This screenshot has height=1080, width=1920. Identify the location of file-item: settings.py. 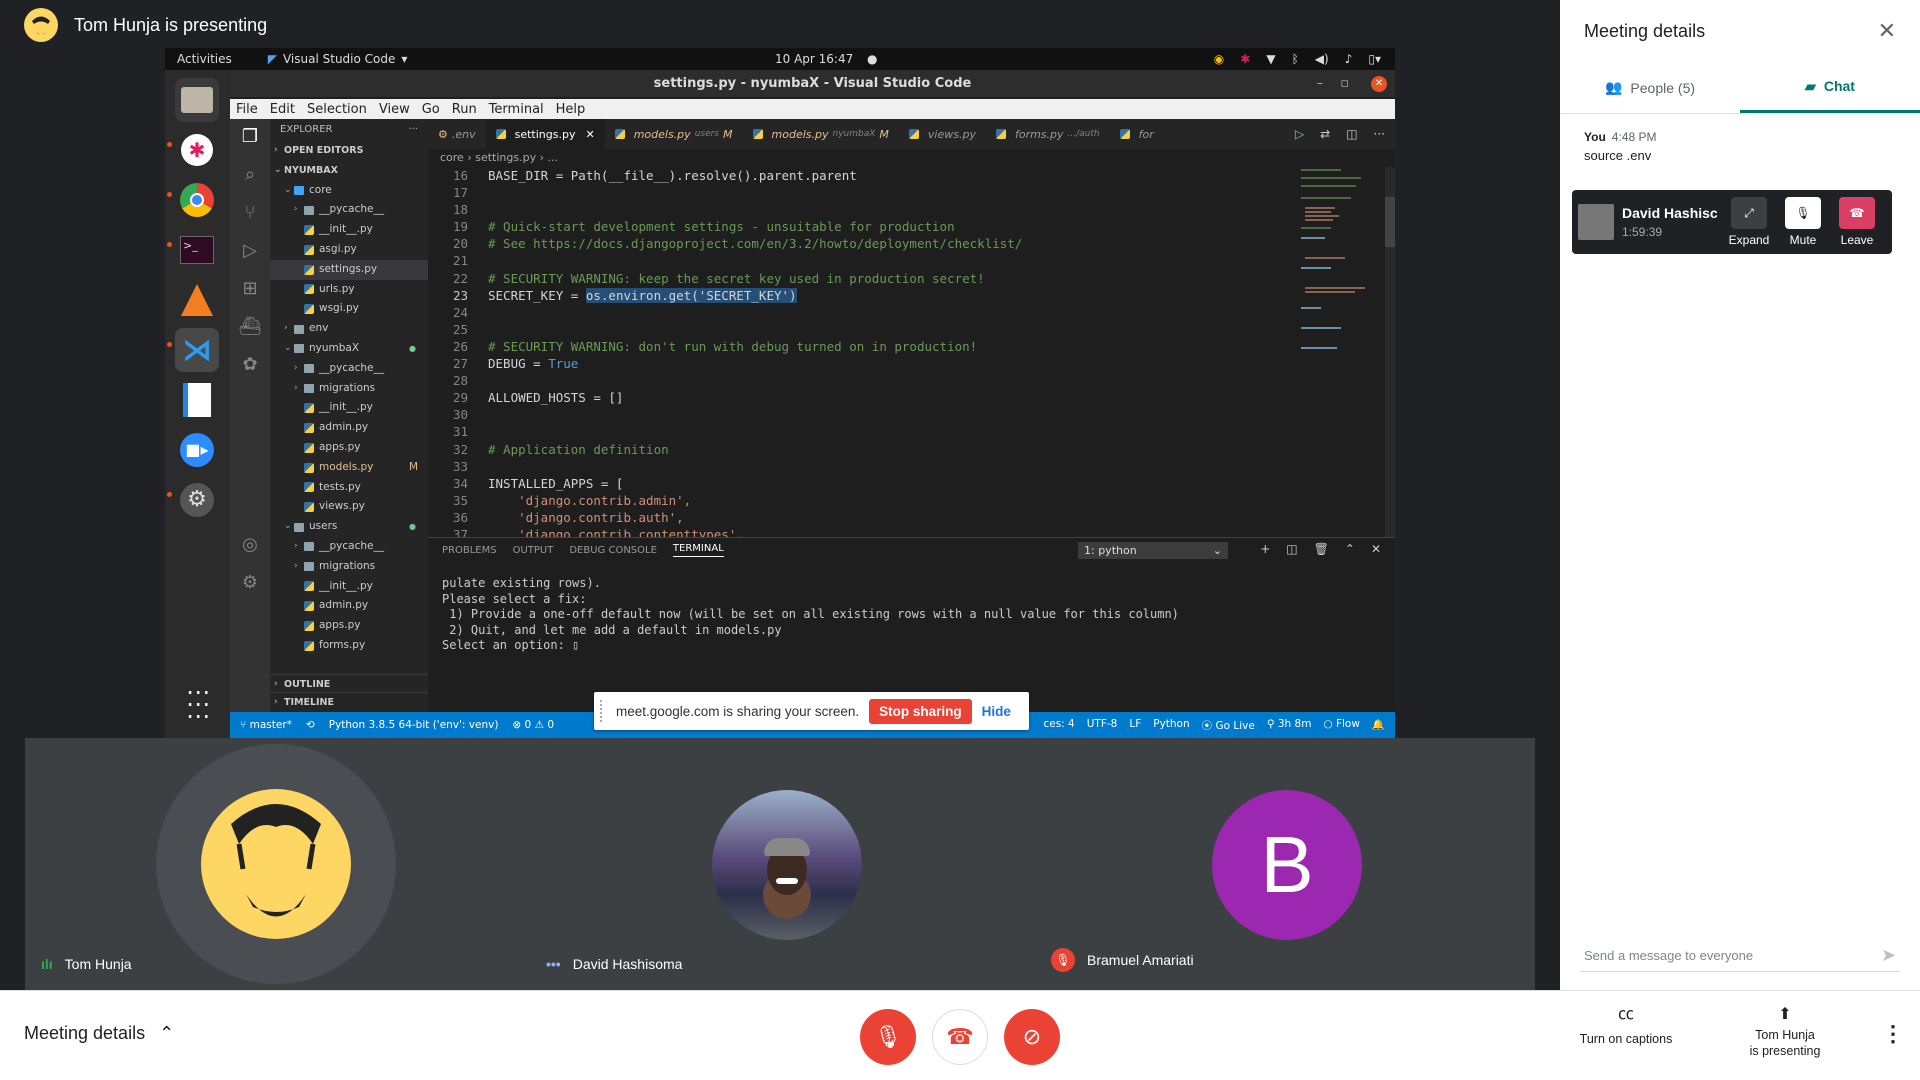
(349, 269).